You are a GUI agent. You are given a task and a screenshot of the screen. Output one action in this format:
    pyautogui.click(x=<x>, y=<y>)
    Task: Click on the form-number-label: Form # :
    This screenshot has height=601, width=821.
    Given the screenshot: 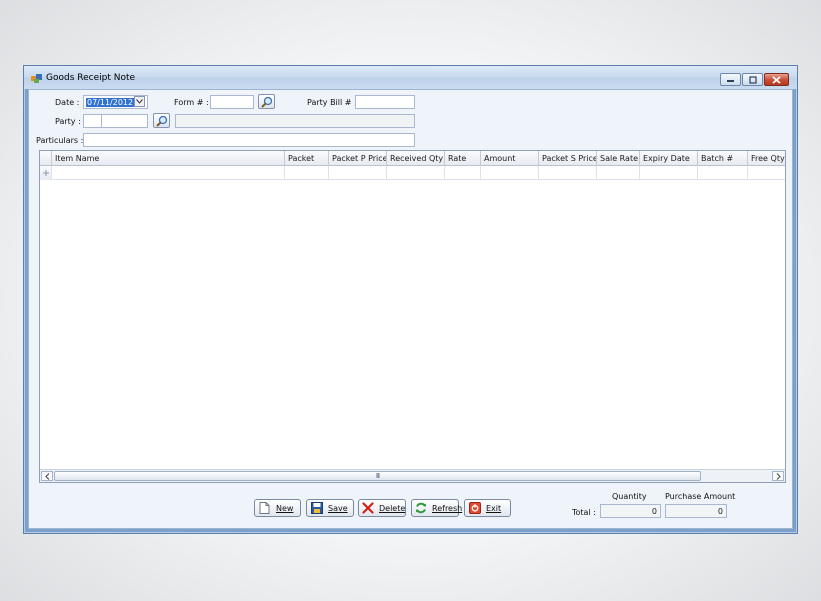 What is the action you would take?
    pyautogui.click(x=191, y=102)
    